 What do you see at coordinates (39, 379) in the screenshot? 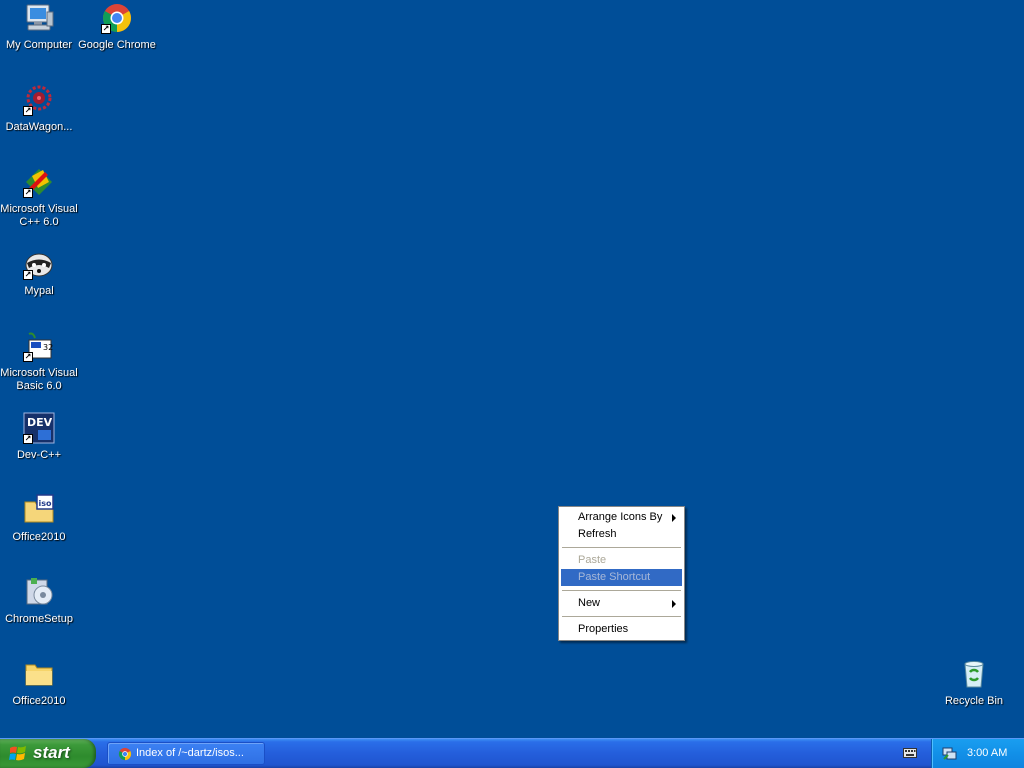
I see `desktop-icon-label: Microsoft Visual Basic 6.0` at bounding box center [39, 379].